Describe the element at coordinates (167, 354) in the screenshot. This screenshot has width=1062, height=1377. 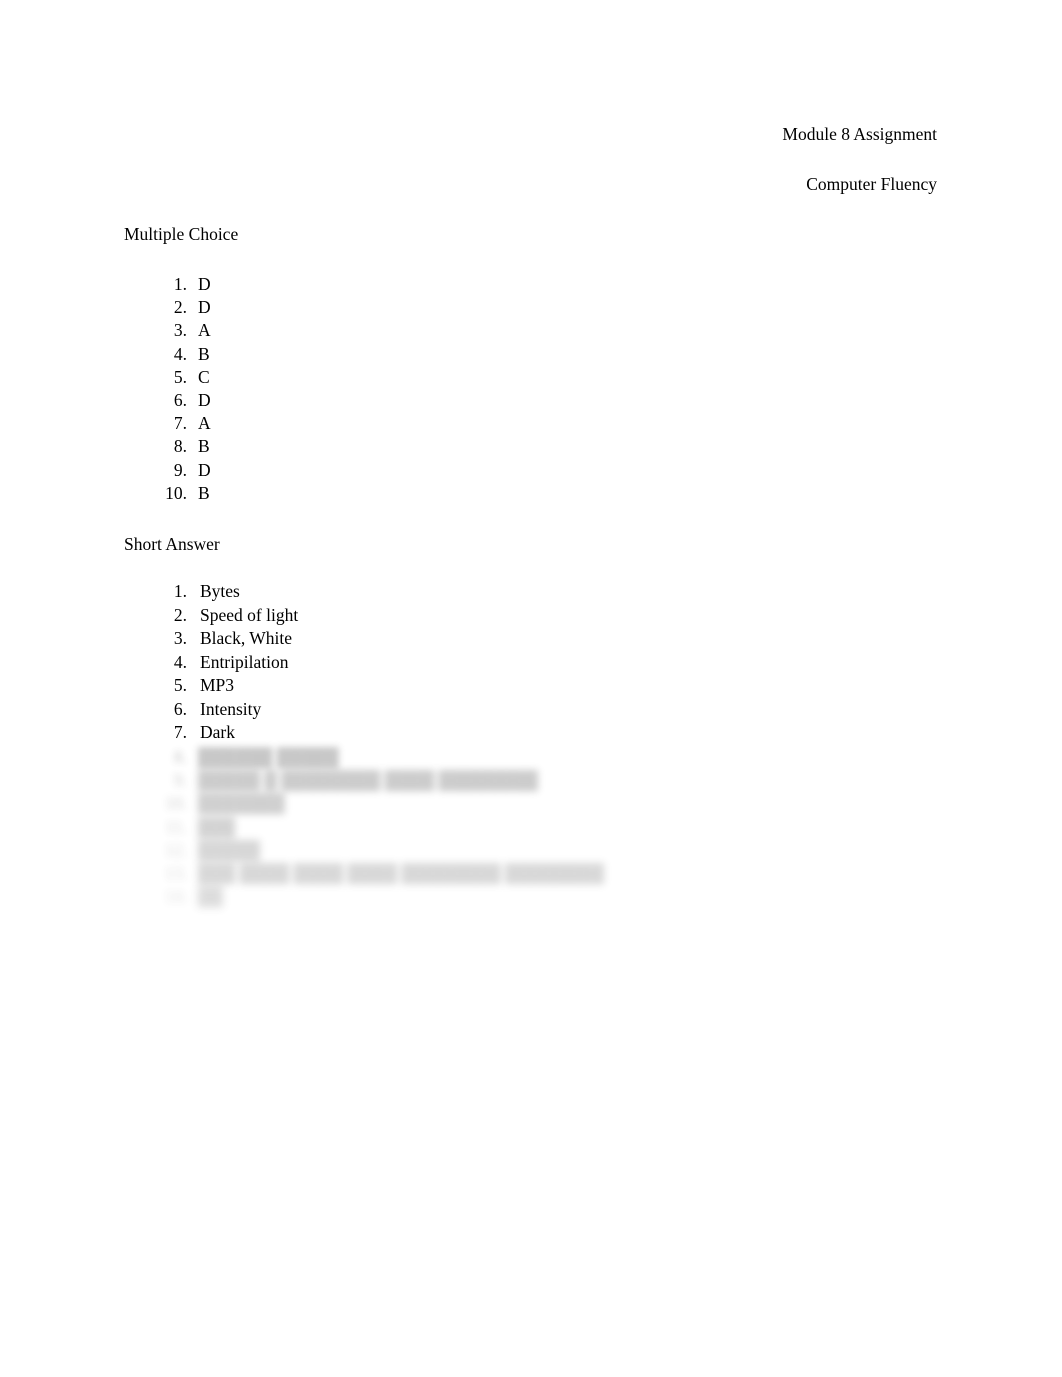
I see `list-item: 4. B` at that location.